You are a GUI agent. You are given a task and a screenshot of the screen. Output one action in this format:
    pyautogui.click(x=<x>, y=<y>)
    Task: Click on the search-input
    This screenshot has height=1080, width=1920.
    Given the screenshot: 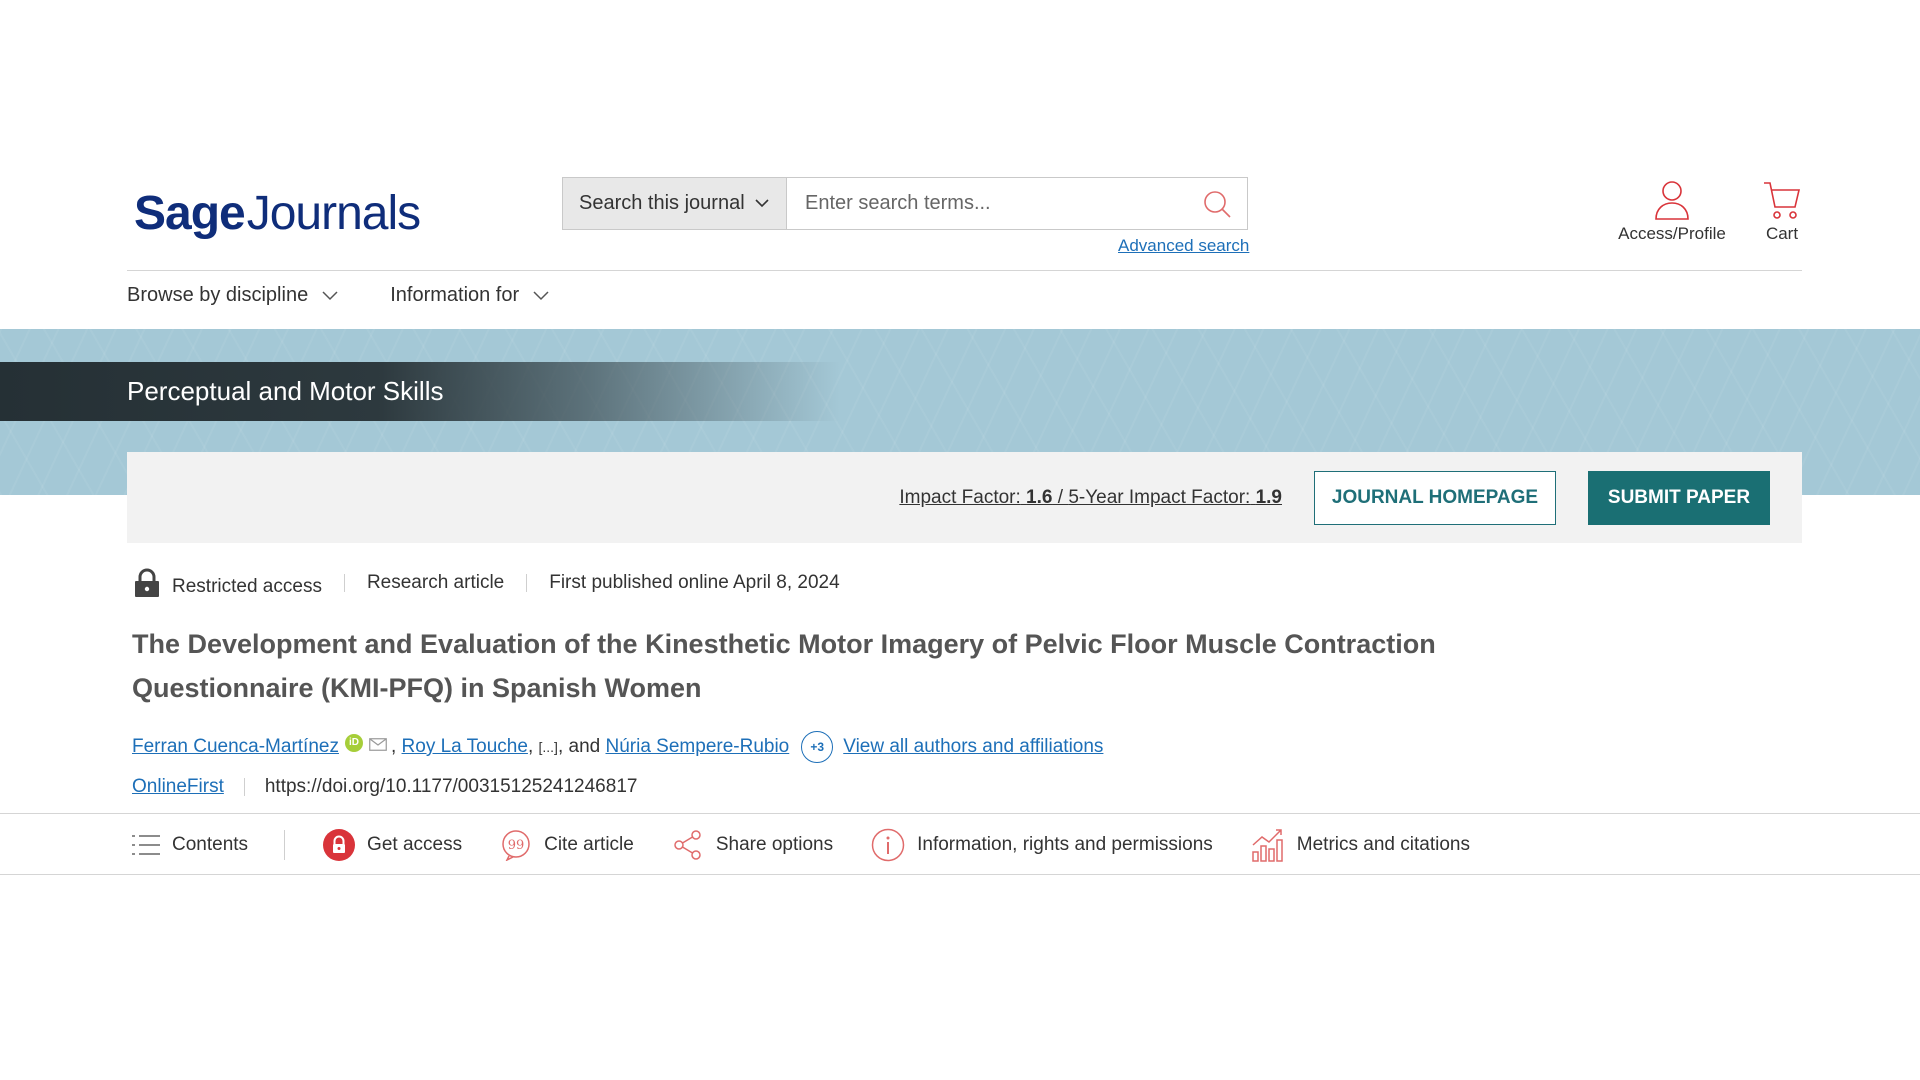 What is the action you would take?
    pyautogui.click(x=987, y=203)
    